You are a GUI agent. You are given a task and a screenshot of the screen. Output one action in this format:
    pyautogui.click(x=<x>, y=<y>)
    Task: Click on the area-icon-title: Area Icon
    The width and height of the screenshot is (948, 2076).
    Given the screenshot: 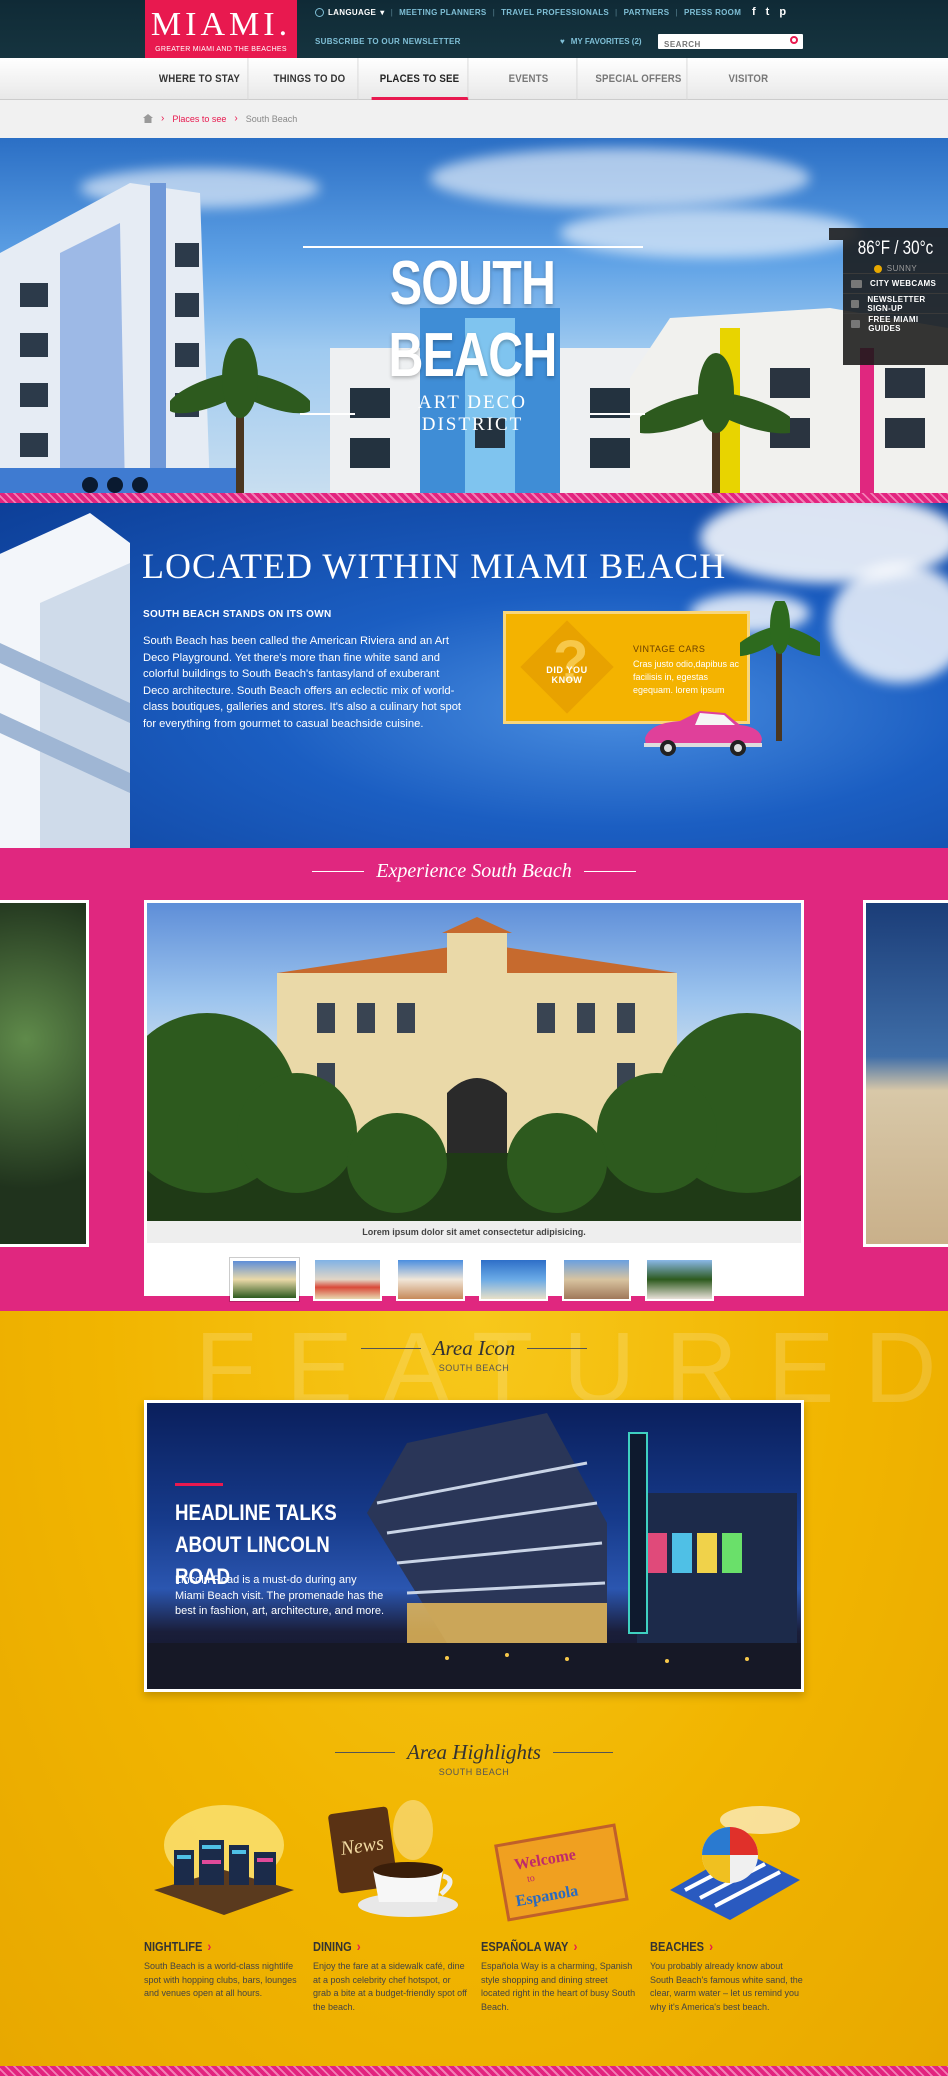 What is the action you would take?
    pyautogui.click(x=474, y=1348)
    